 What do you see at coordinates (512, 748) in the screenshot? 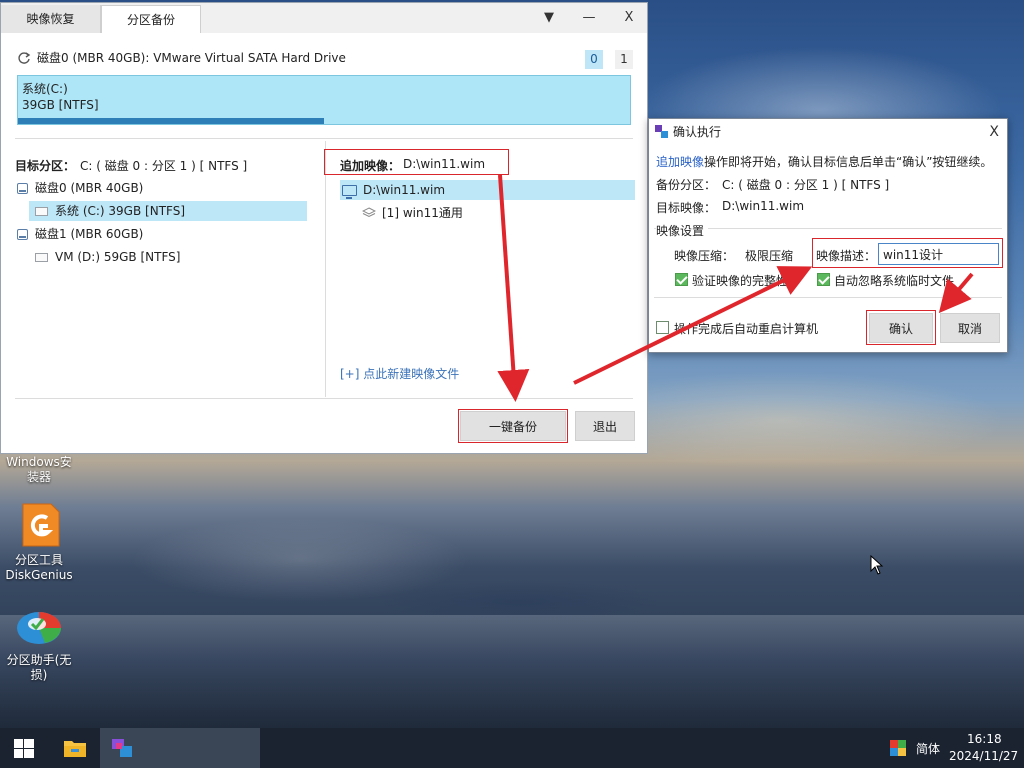
I see `taskbar: 简体 16:18 2024/11/27` at bounding box center [512, 748].